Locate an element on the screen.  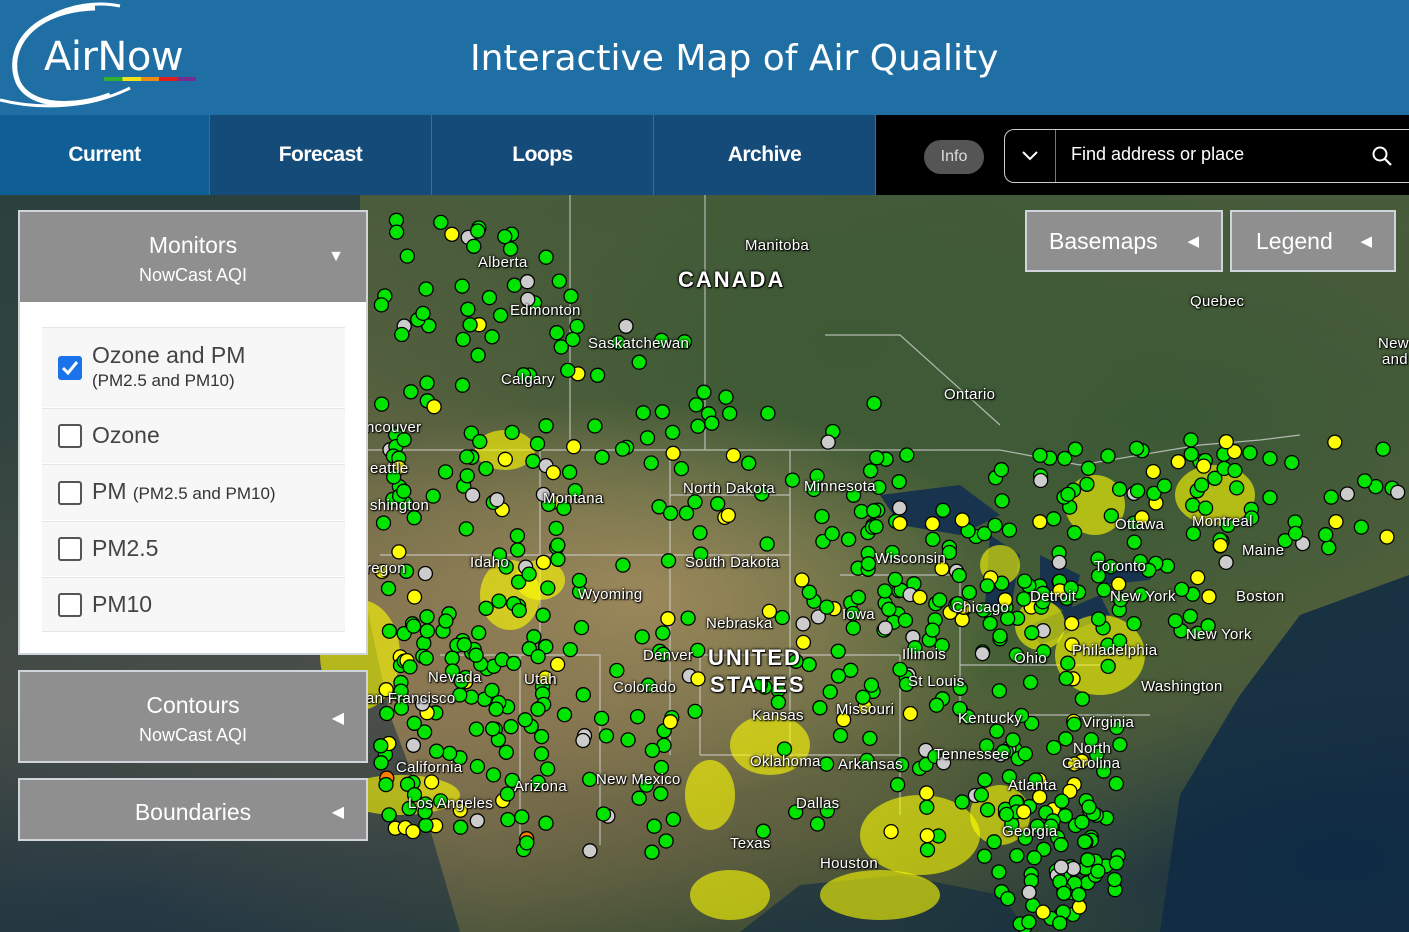
checkbox-pm is located at coordinates (70, 493).